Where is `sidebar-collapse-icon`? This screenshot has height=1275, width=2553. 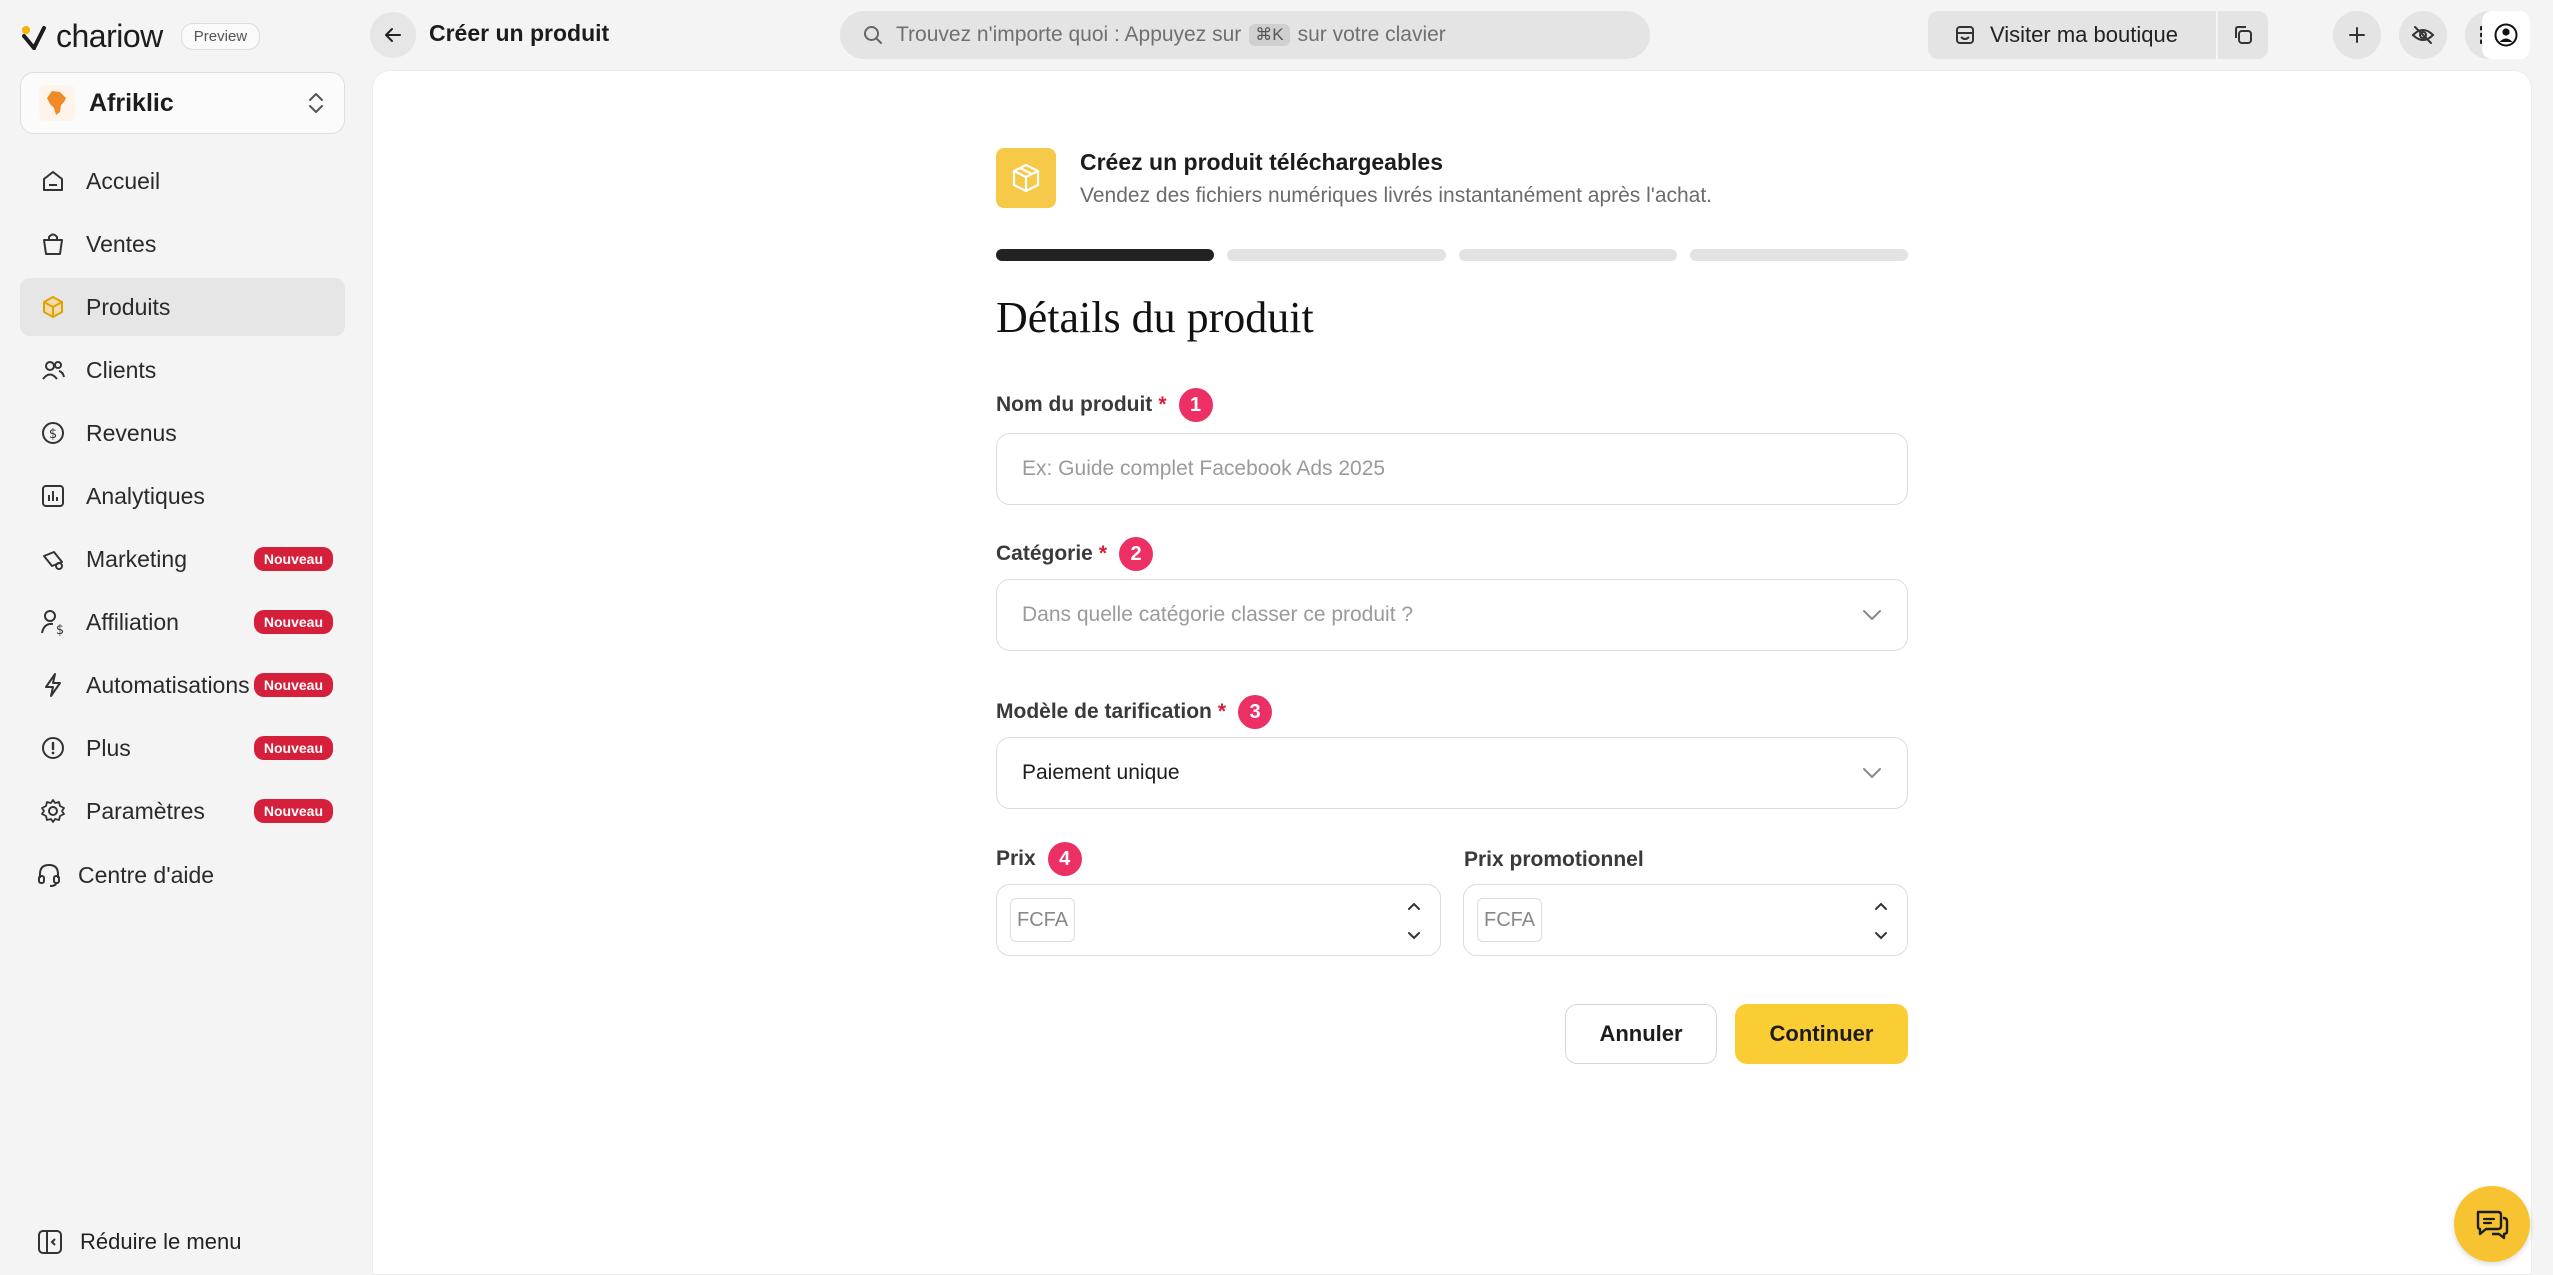 sidebar-collapse-icon is located at coordinates (50, 1242).